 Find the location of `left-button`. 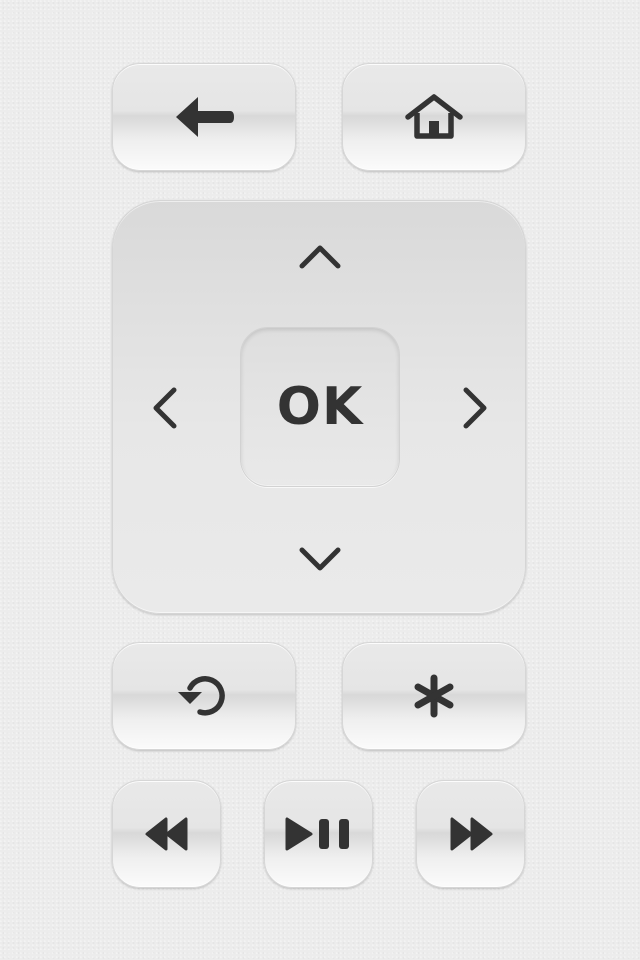

left-button is located at coordinates (165, 408).